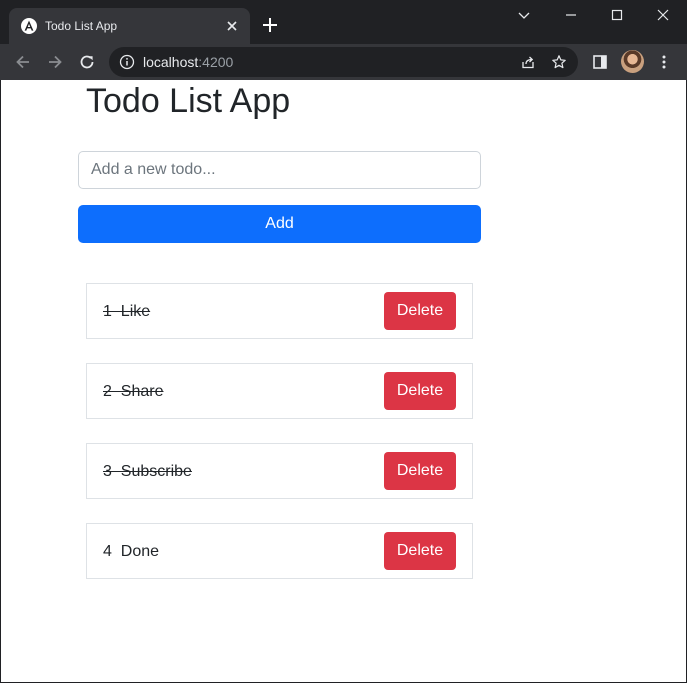  I want to click on arrow-right-icon, so click(55, 62).